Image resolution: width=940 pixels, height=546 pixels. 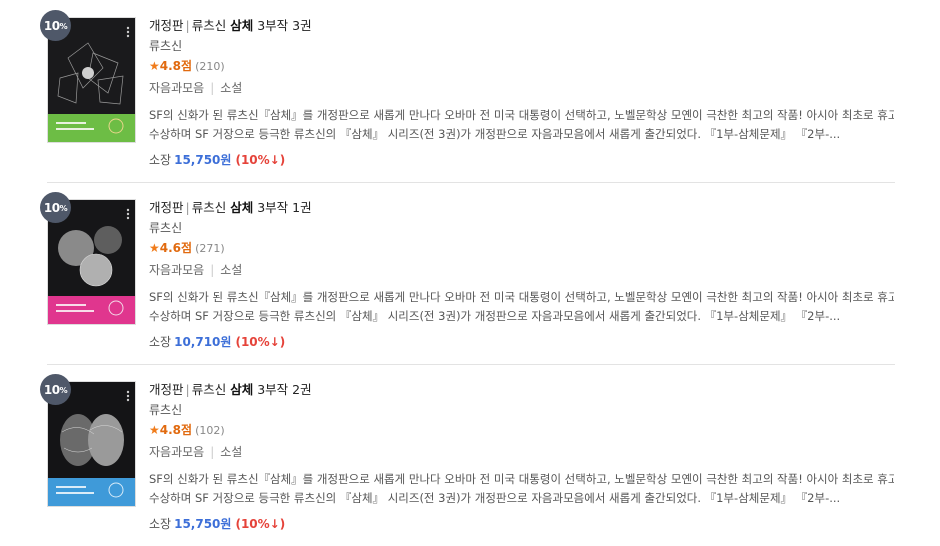 What do you see at coordinates (187, 430) in the screenshot?
I see `book-rating: ★4.8점 (102)` at bounding box center [187, 430].